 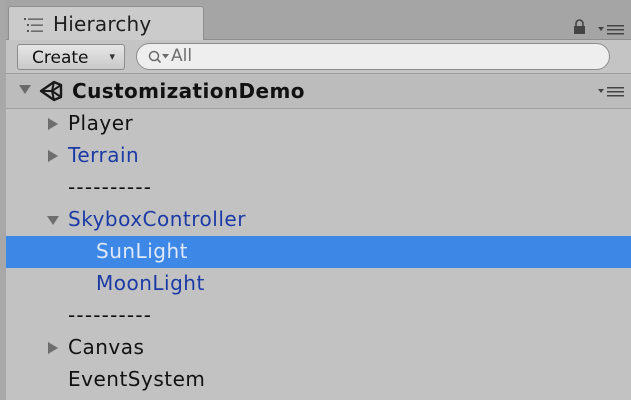 What do you see at coordinates (318, 220) in the screenshot?
I see `tree-row: SkyboxController` at bounding box center [318, 220].